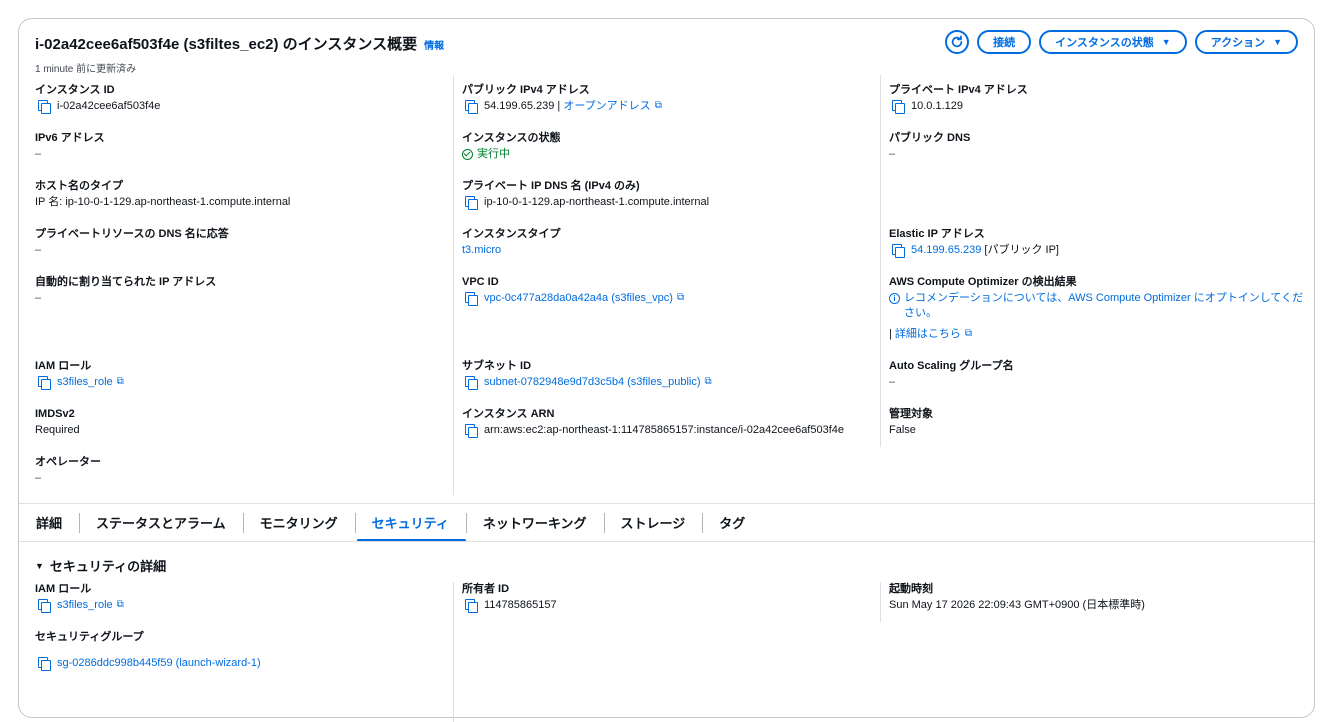  What do you see at coordinates (974, 242) in the screenshot?
I see `elastic-ip-field: Elastic IP アドレス 54.199.65.239 [パブリック IP]` at bounding box center [974, 242].